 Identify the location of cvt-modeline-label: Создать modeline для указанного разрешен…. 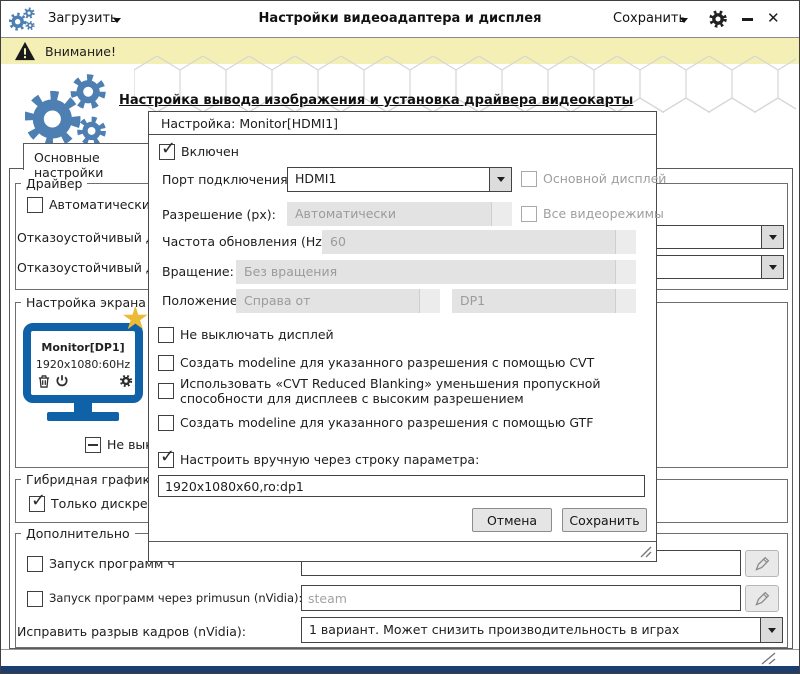
(387, 362).